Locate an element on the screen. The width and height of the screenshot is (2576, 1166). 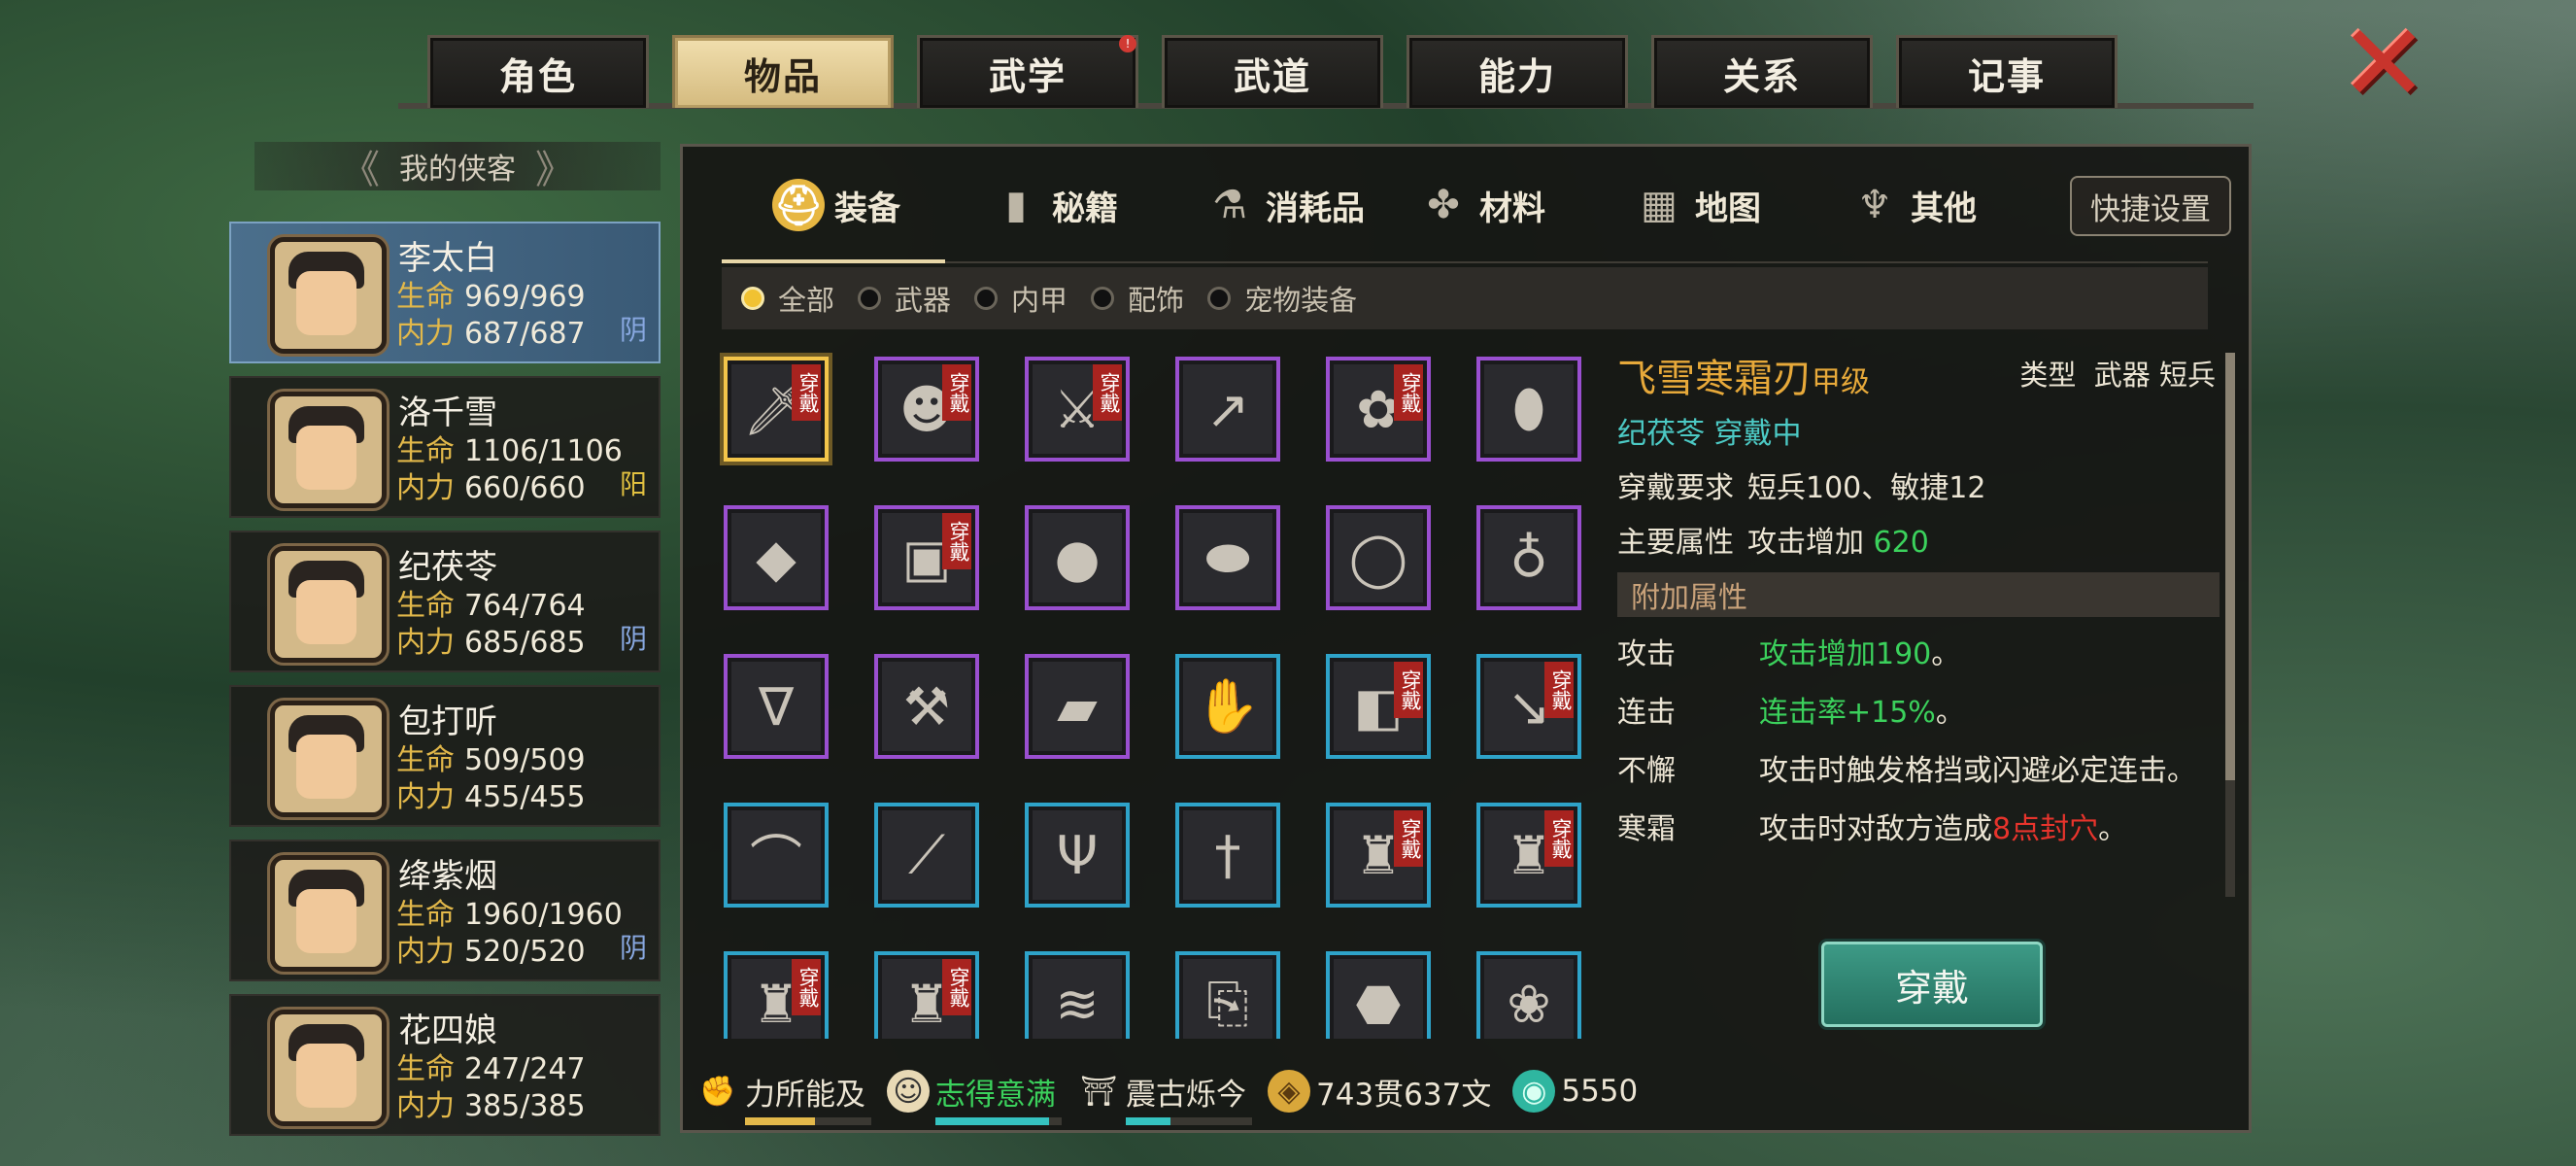
item-slot: ☻ 穿戴 is located at coordinates (926, 409).